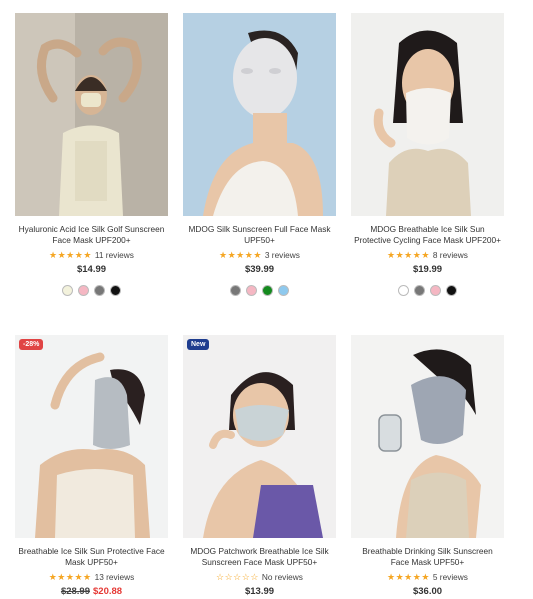  What do you see at coordinates (259, 577) in the screenshot?
I see `product-rating: ☆☆☆☆☆ No reviews` at bounding box center [259, 577].